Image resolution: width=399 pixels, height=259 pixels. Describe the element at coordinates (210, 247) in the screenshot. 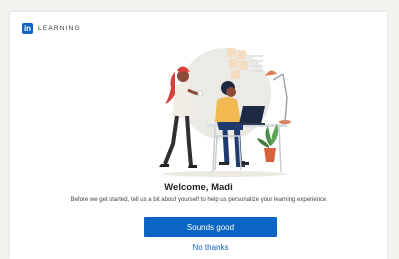

I see `no-thanks-link: No thanks` at that location.